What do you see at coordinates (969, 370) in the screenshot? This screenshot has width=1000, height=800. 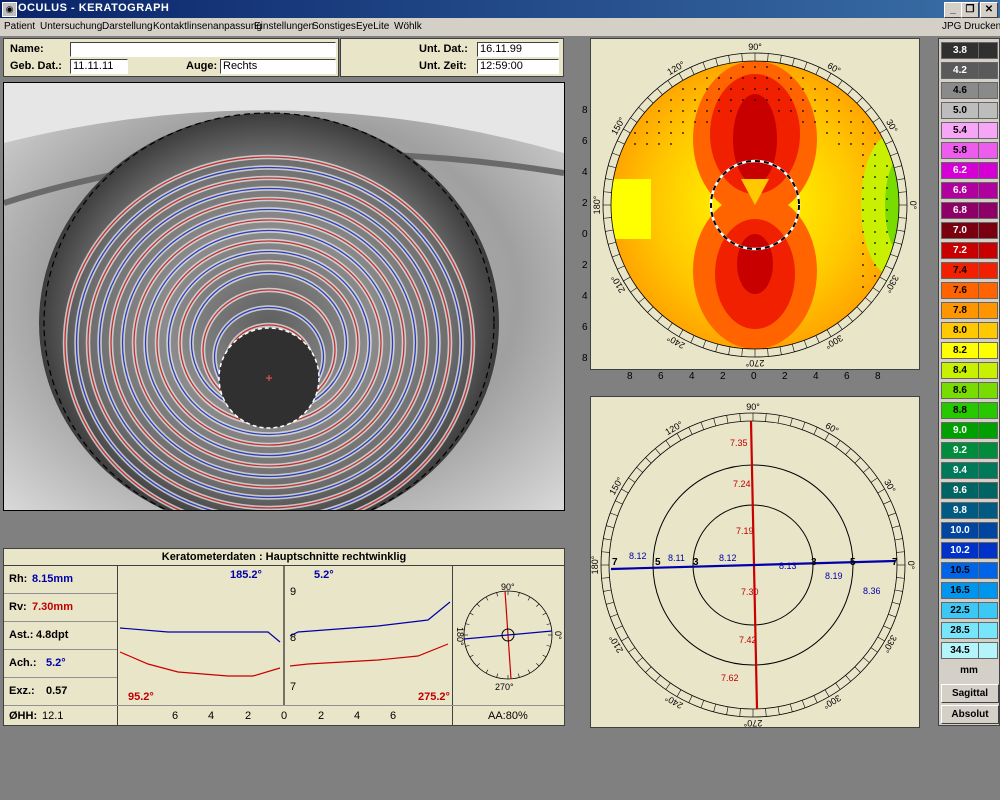 I see `scale-item: 8.4` at bounding box center [969, 370].